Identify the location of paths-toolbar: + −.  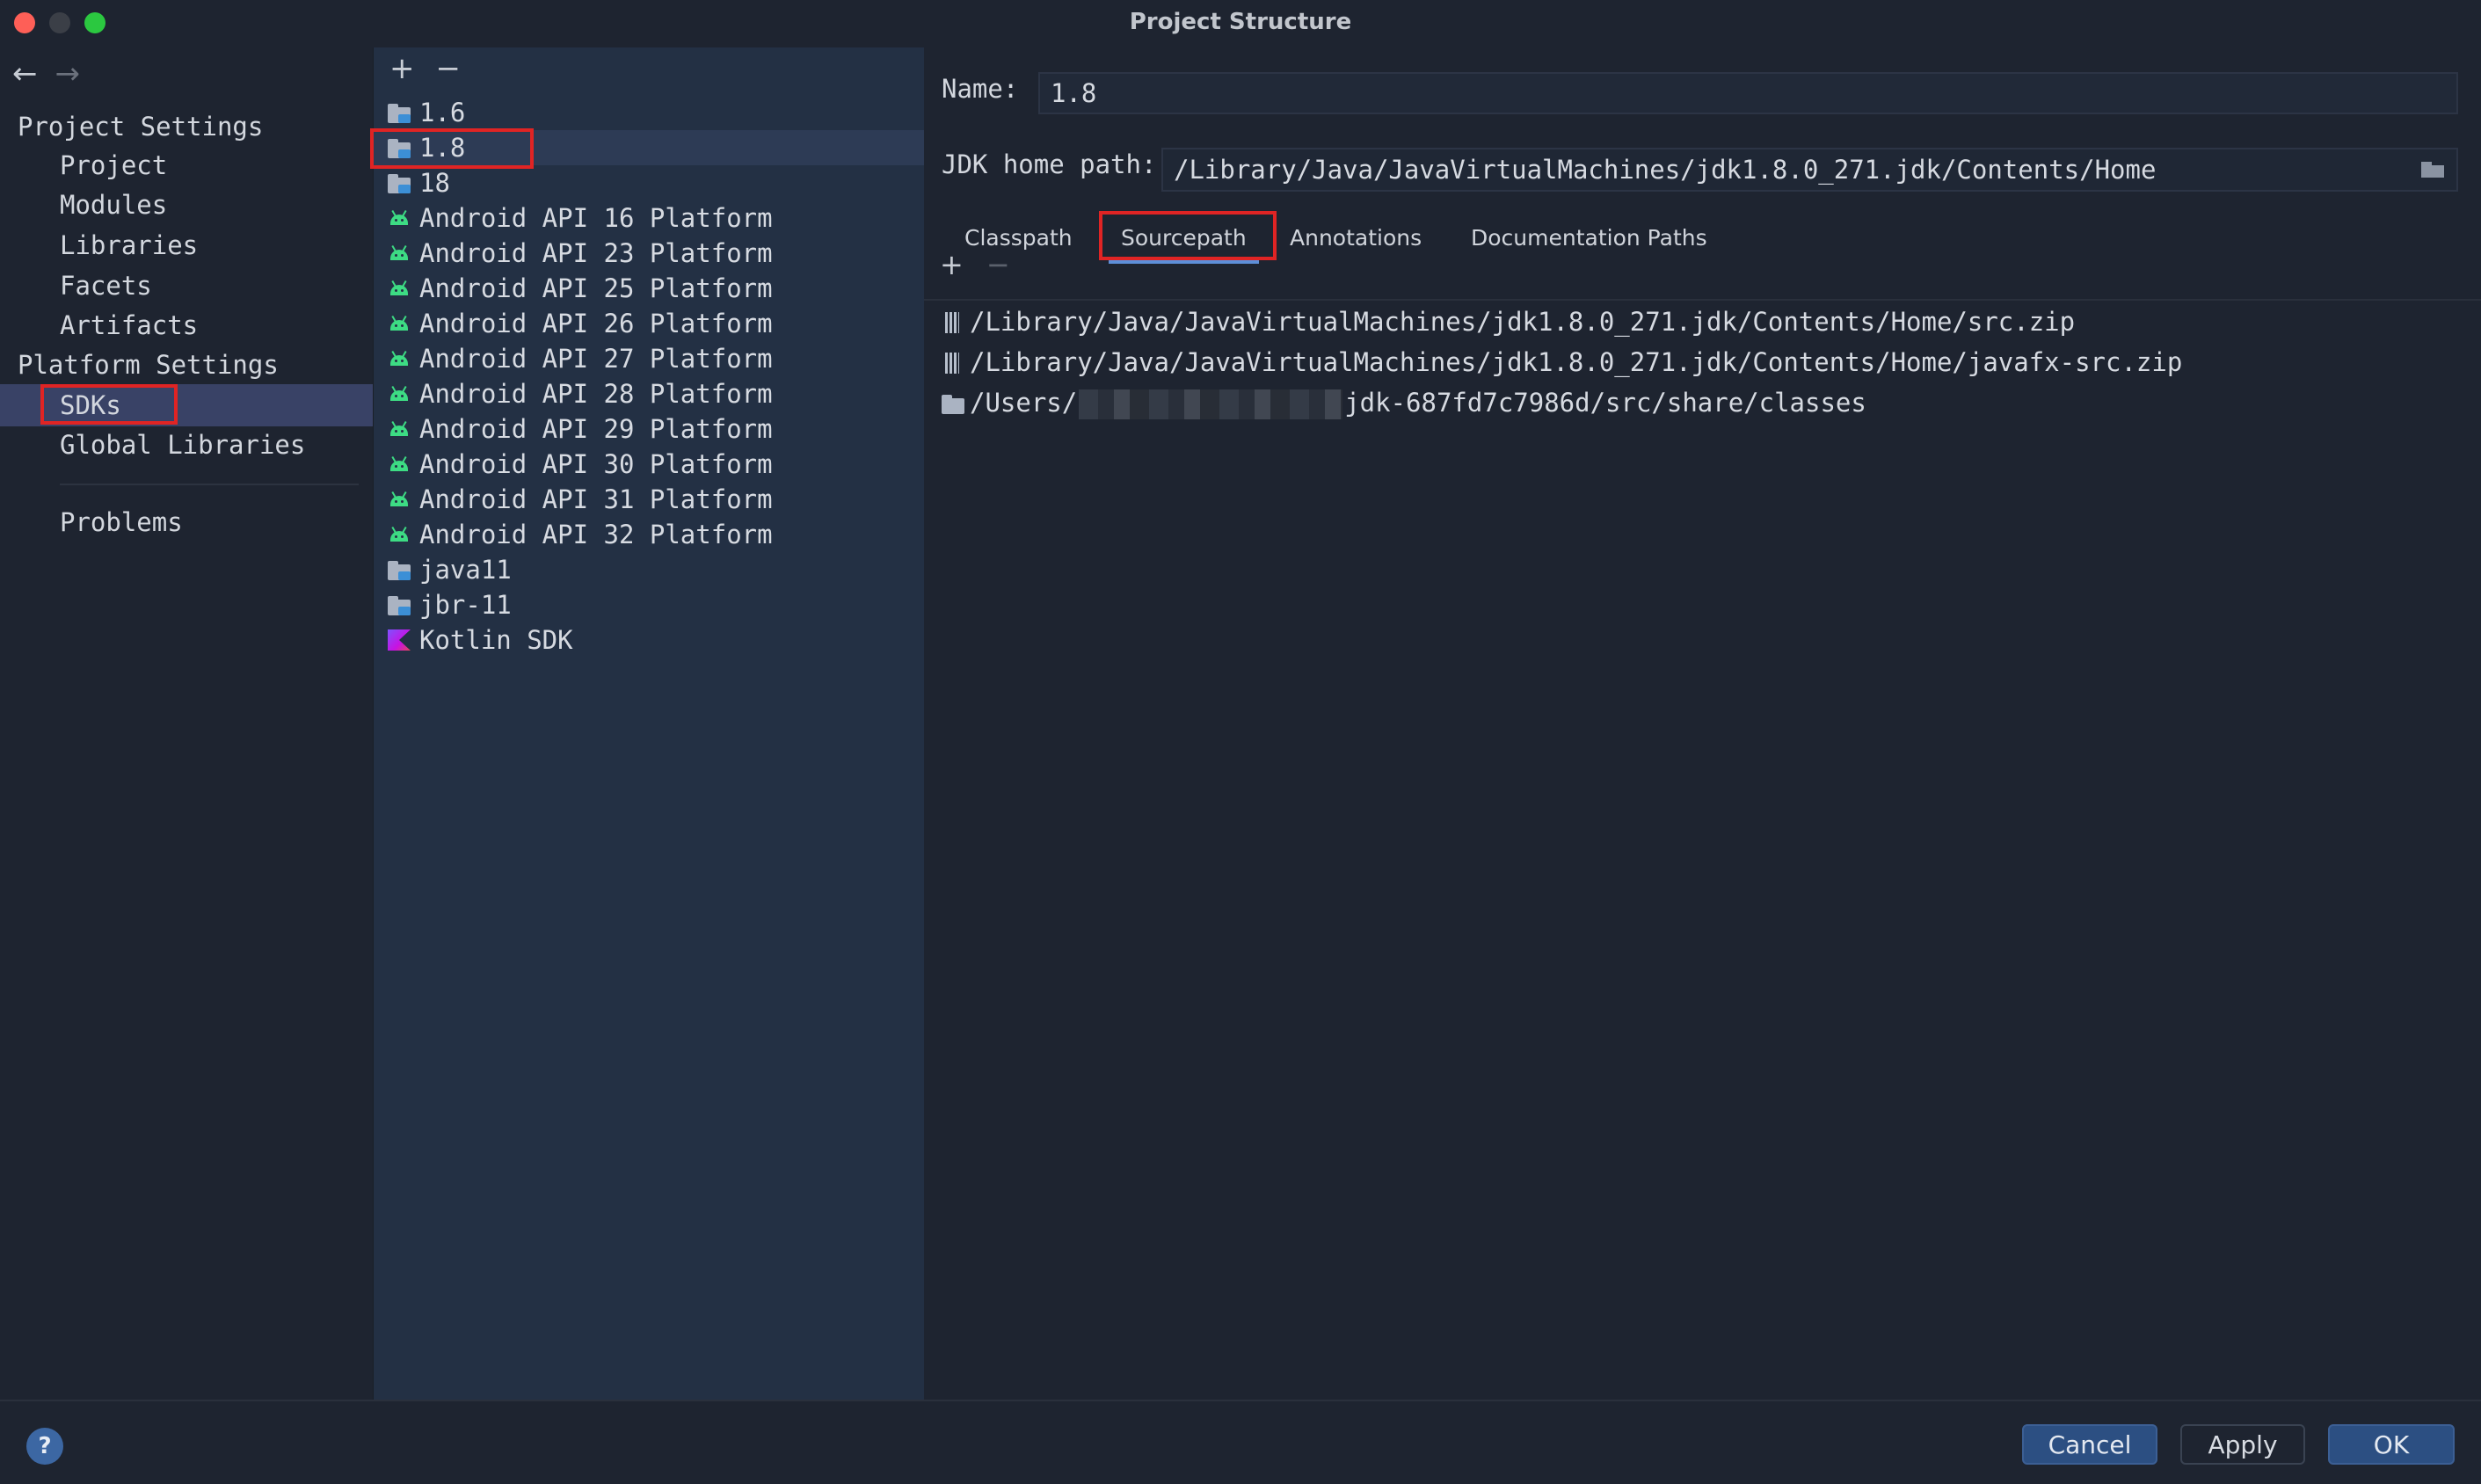
(975, 265).